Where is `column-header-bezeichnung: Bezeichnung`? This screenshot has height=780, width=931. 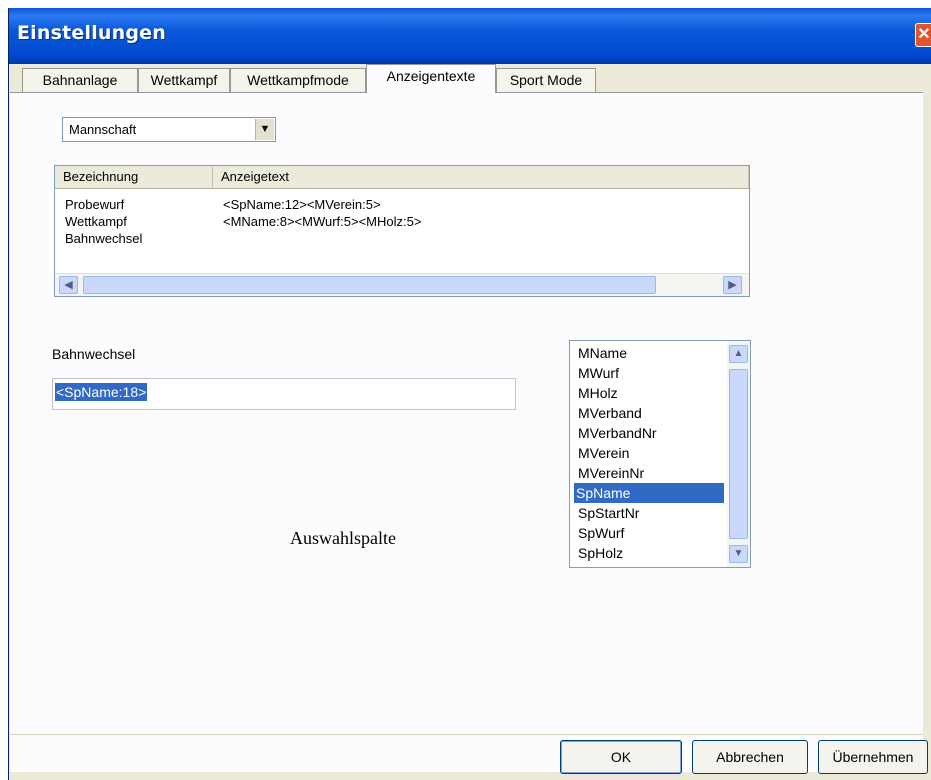
column-header-bezeichnung: Bezeichnung is located at coordinates (134, 177).